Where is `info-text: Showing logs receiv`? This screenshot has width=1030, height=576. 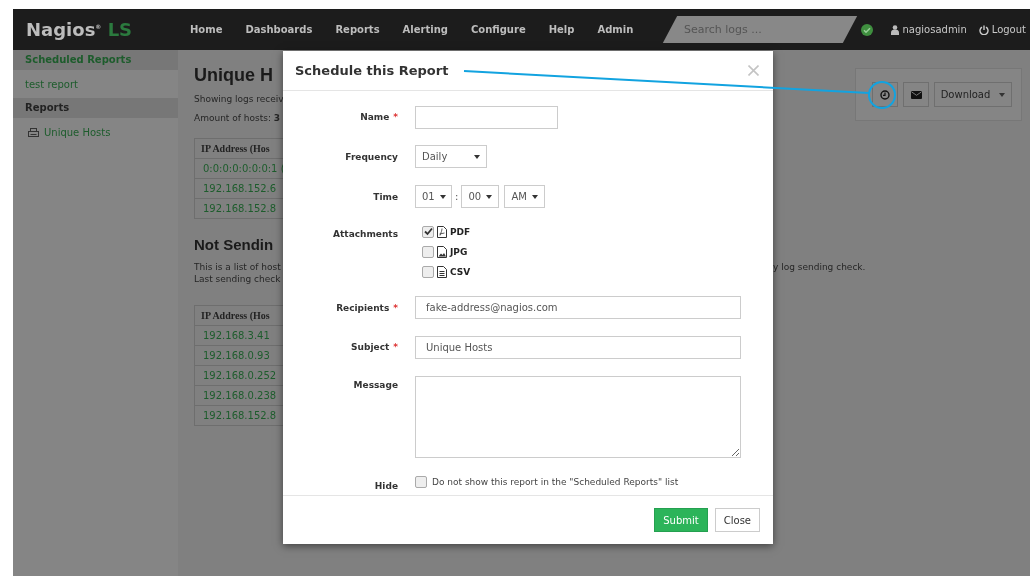
info-text: Showing logs receiv is located at coordinates (238, 99).